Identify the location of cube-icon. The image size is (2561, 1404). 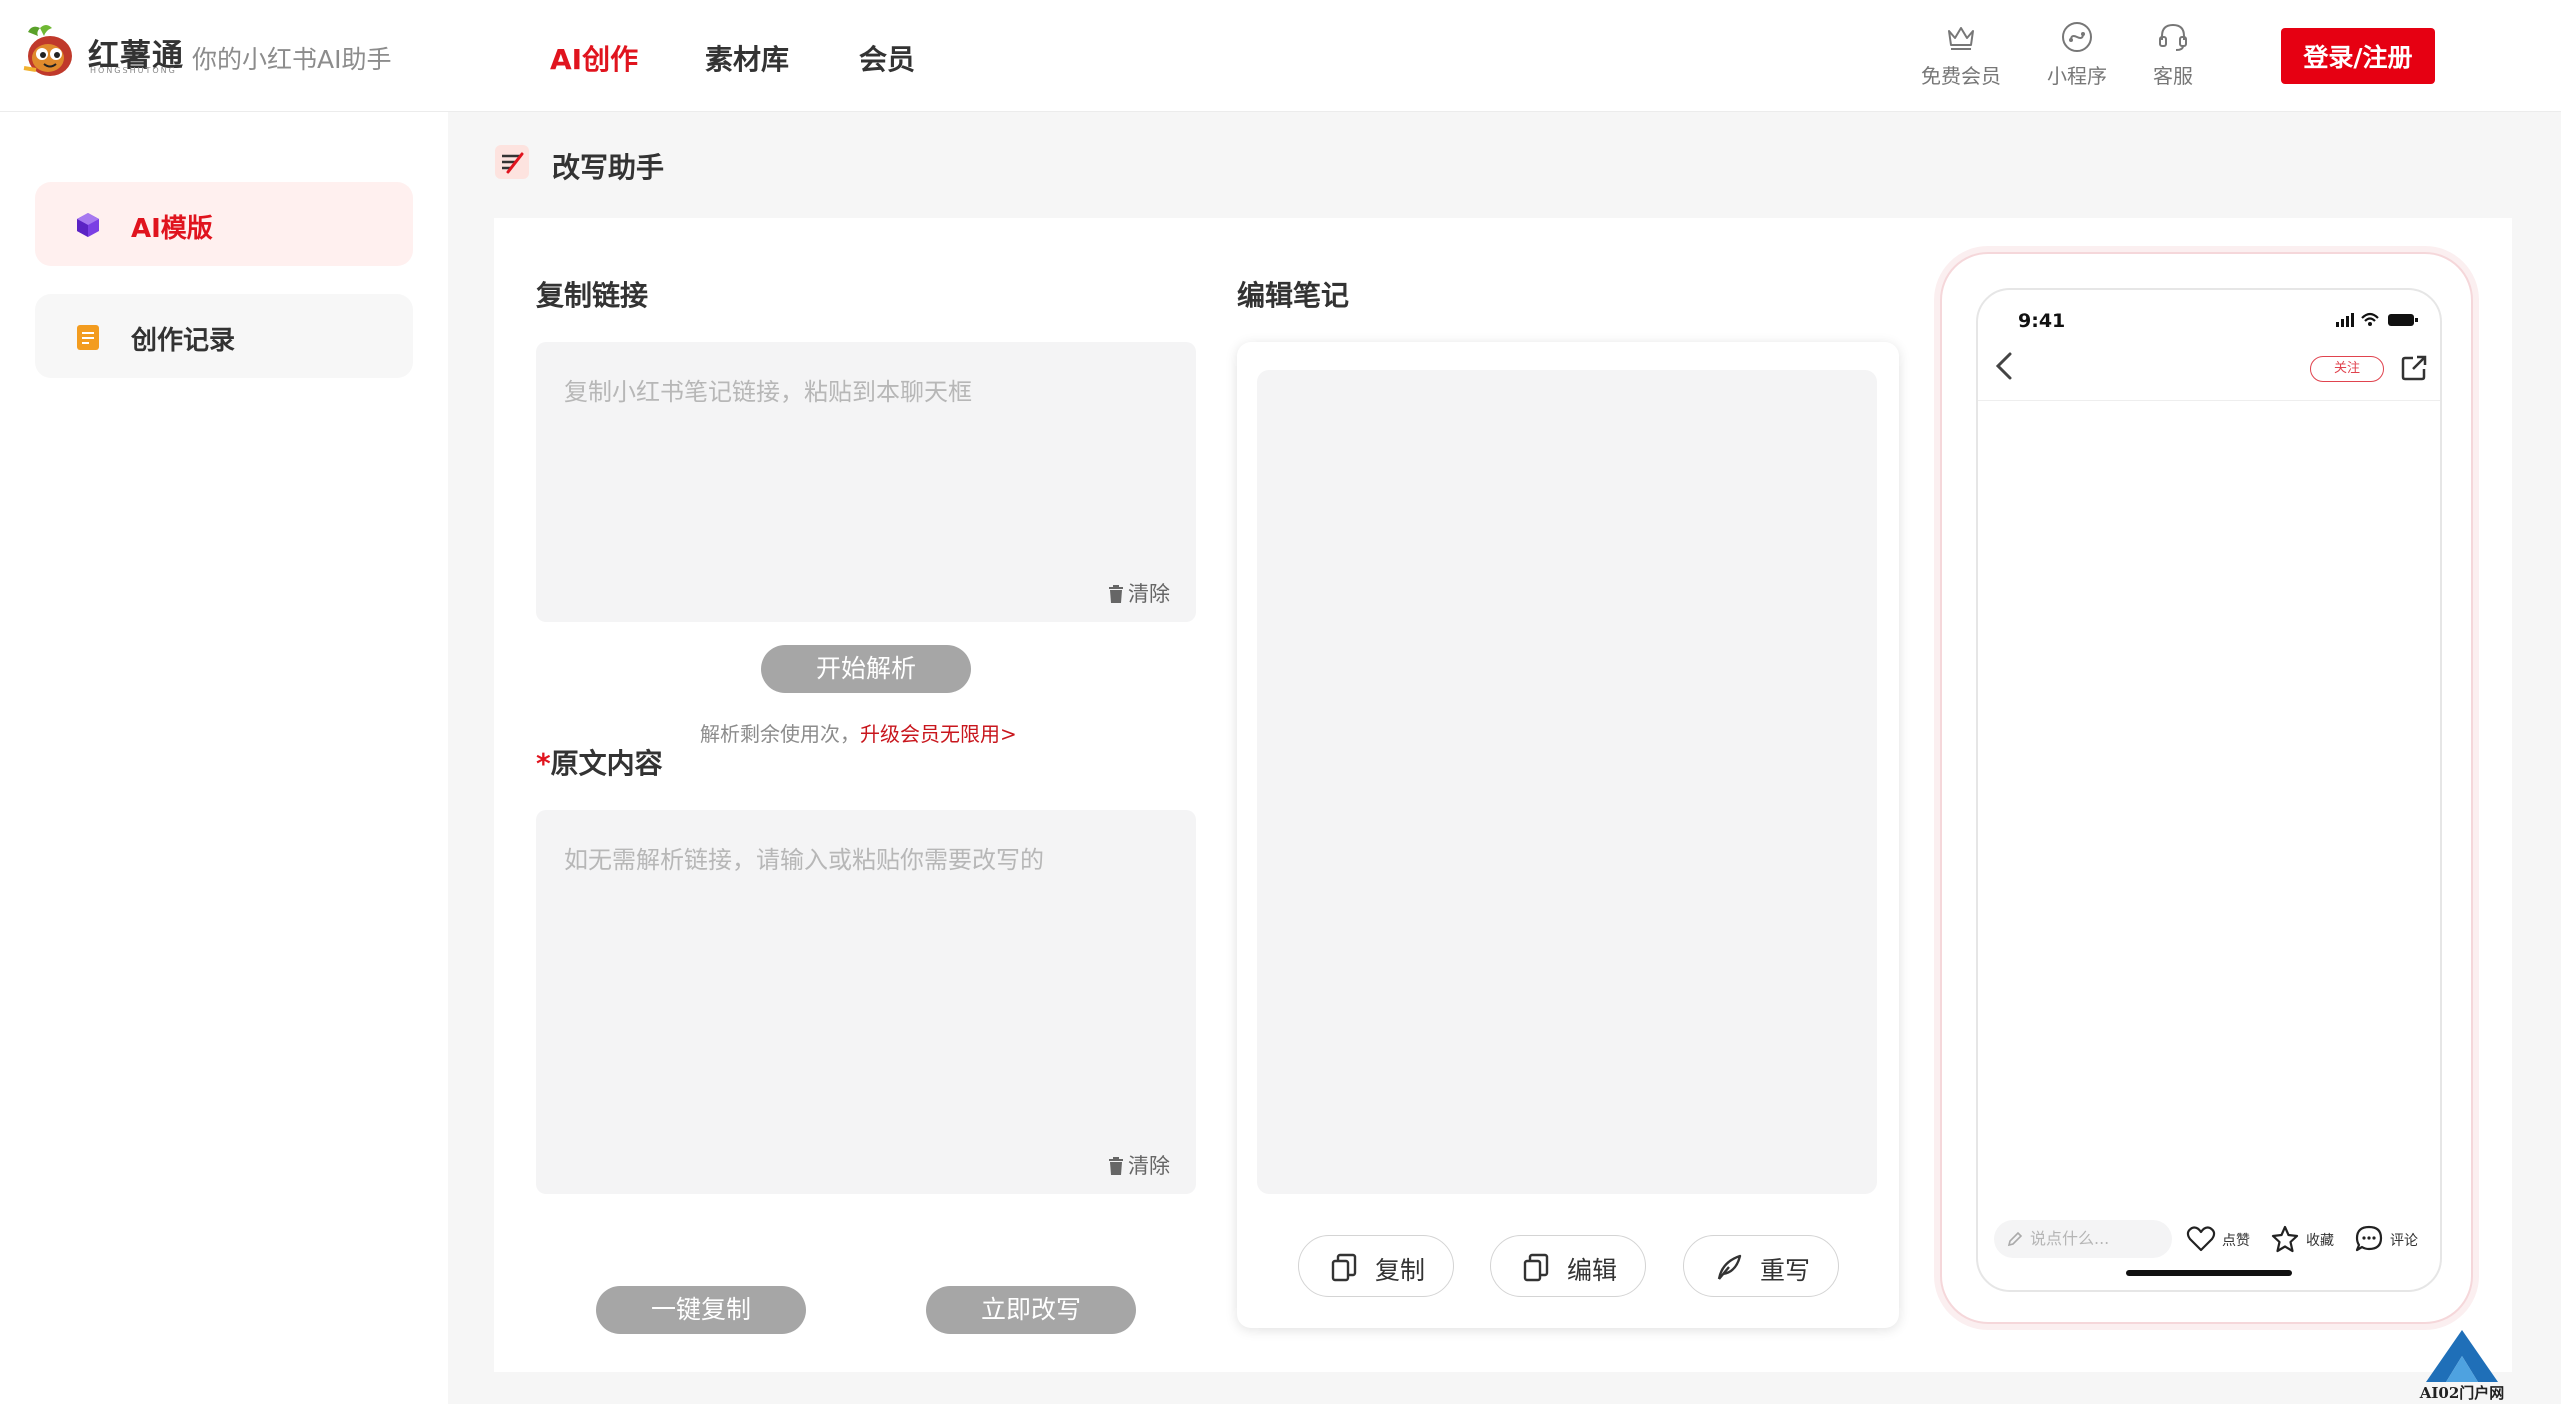
(88, 225).